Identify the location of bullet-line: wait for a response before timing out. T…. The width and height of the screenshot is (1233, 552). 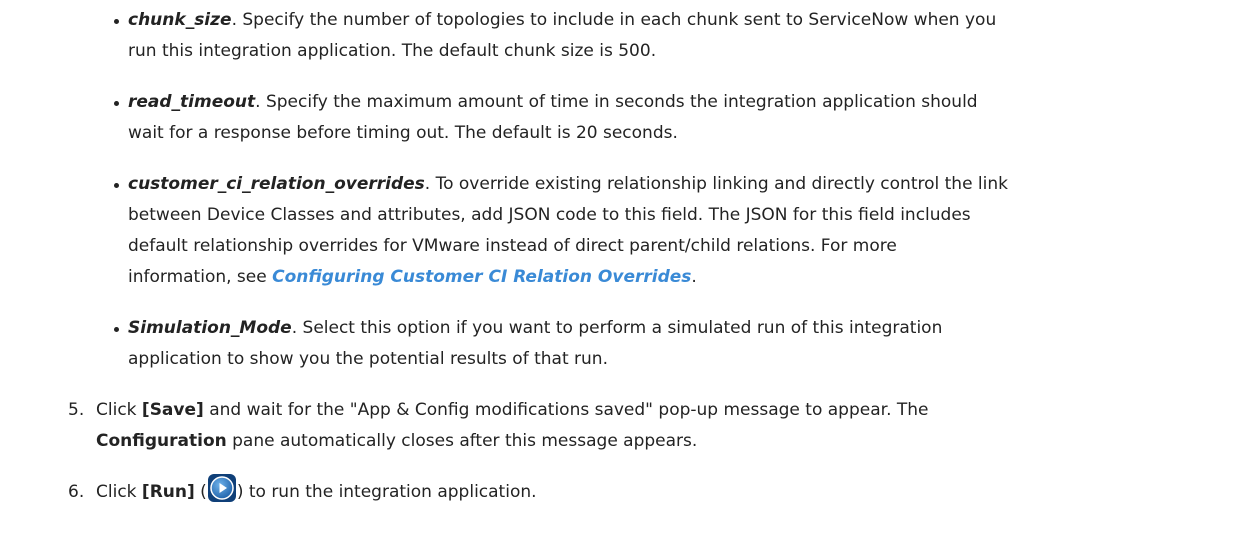
(403, 133).